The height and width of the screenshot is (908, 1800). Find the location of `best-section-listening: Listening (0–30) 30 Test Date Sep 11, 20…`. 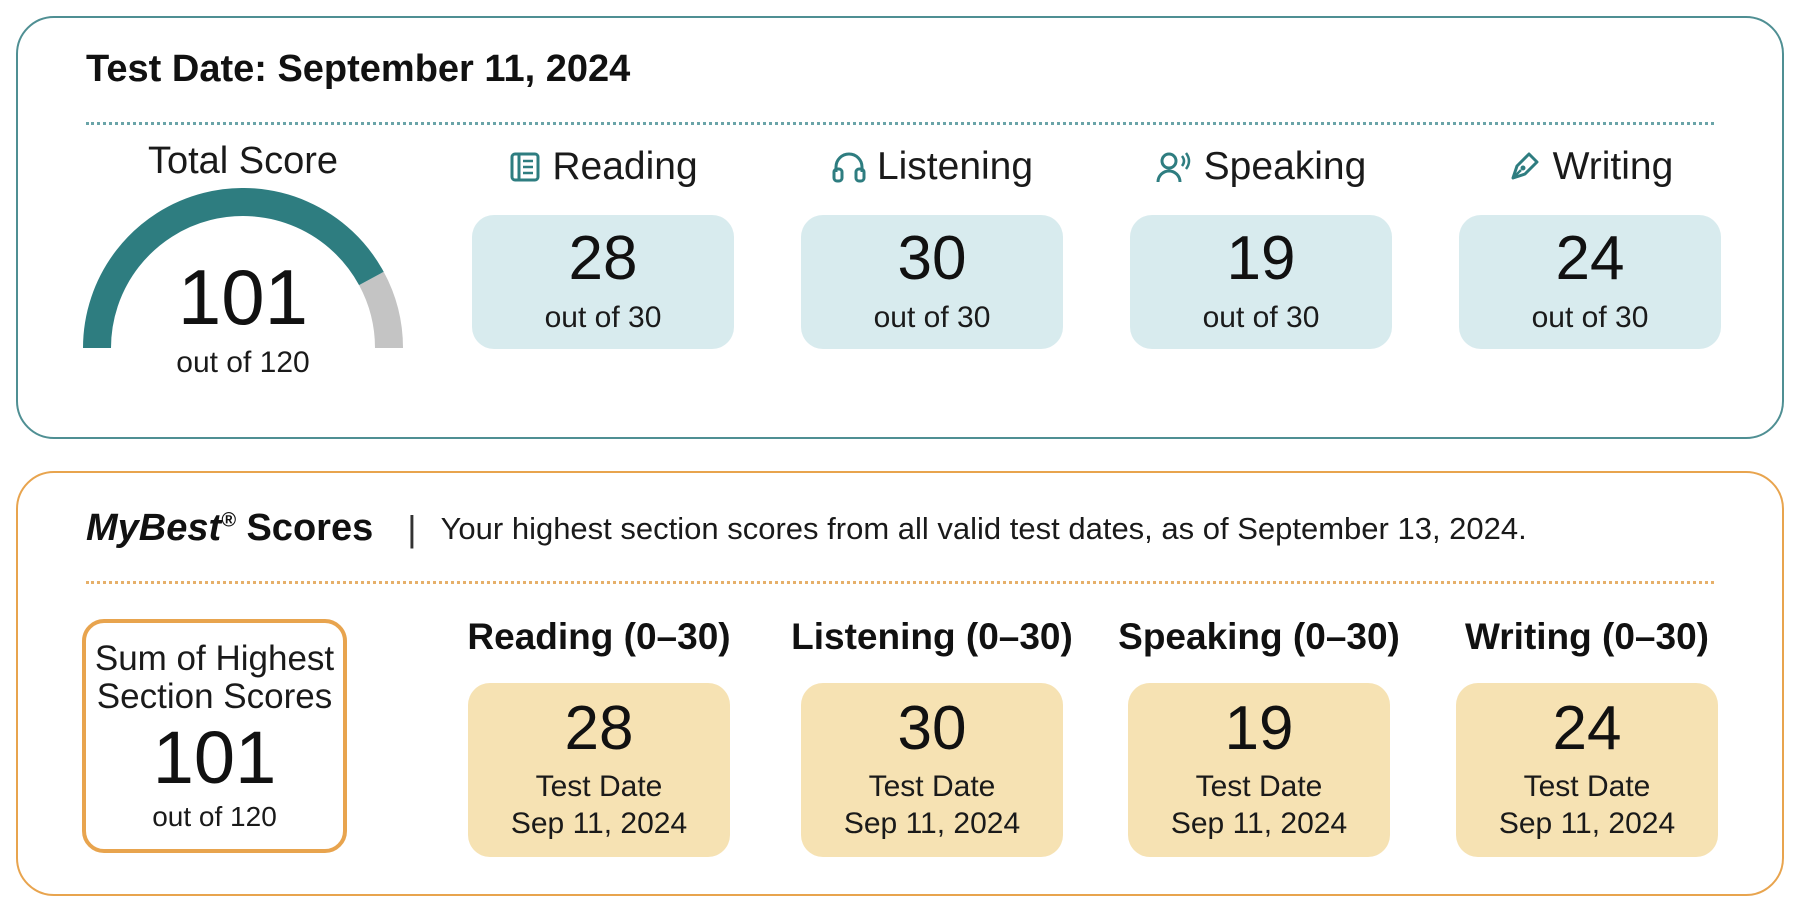

best-section-listening: Listening (0–30) 30 Test Date Sep 11, 20… is located at coordinates (932, 735).